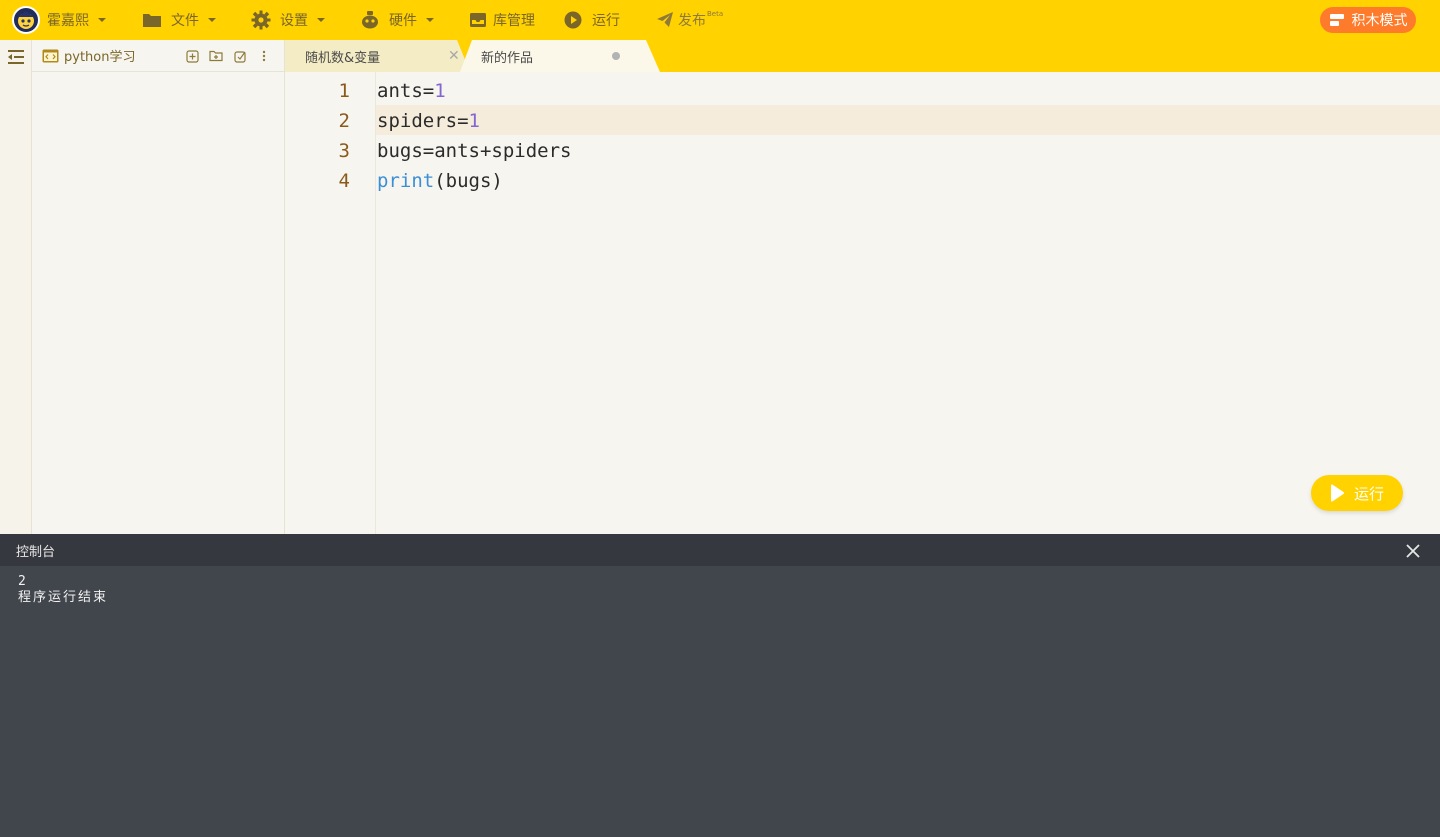 The height and width of the screenshot is (837, 1440). What do you see at coordinates (908, 120) in the screenshot?
I see `current-line-highlight` at bounding box center [908, 120].